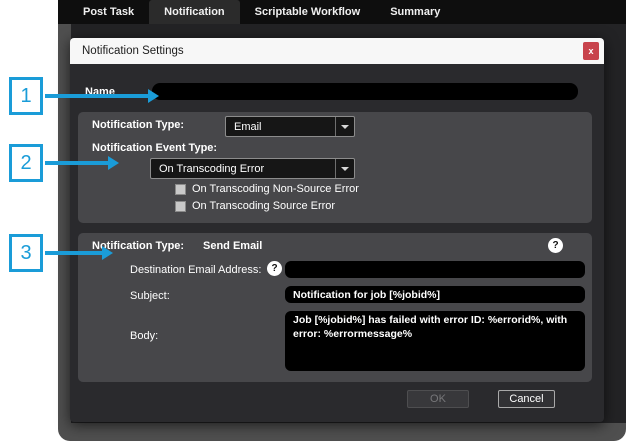 Image resolution: width=626 pixels, height=447 pixels. What do you see at coordinates (438, 399) in the screenshot?
I see `ok-button: OK` at bounding box center [438, 399].